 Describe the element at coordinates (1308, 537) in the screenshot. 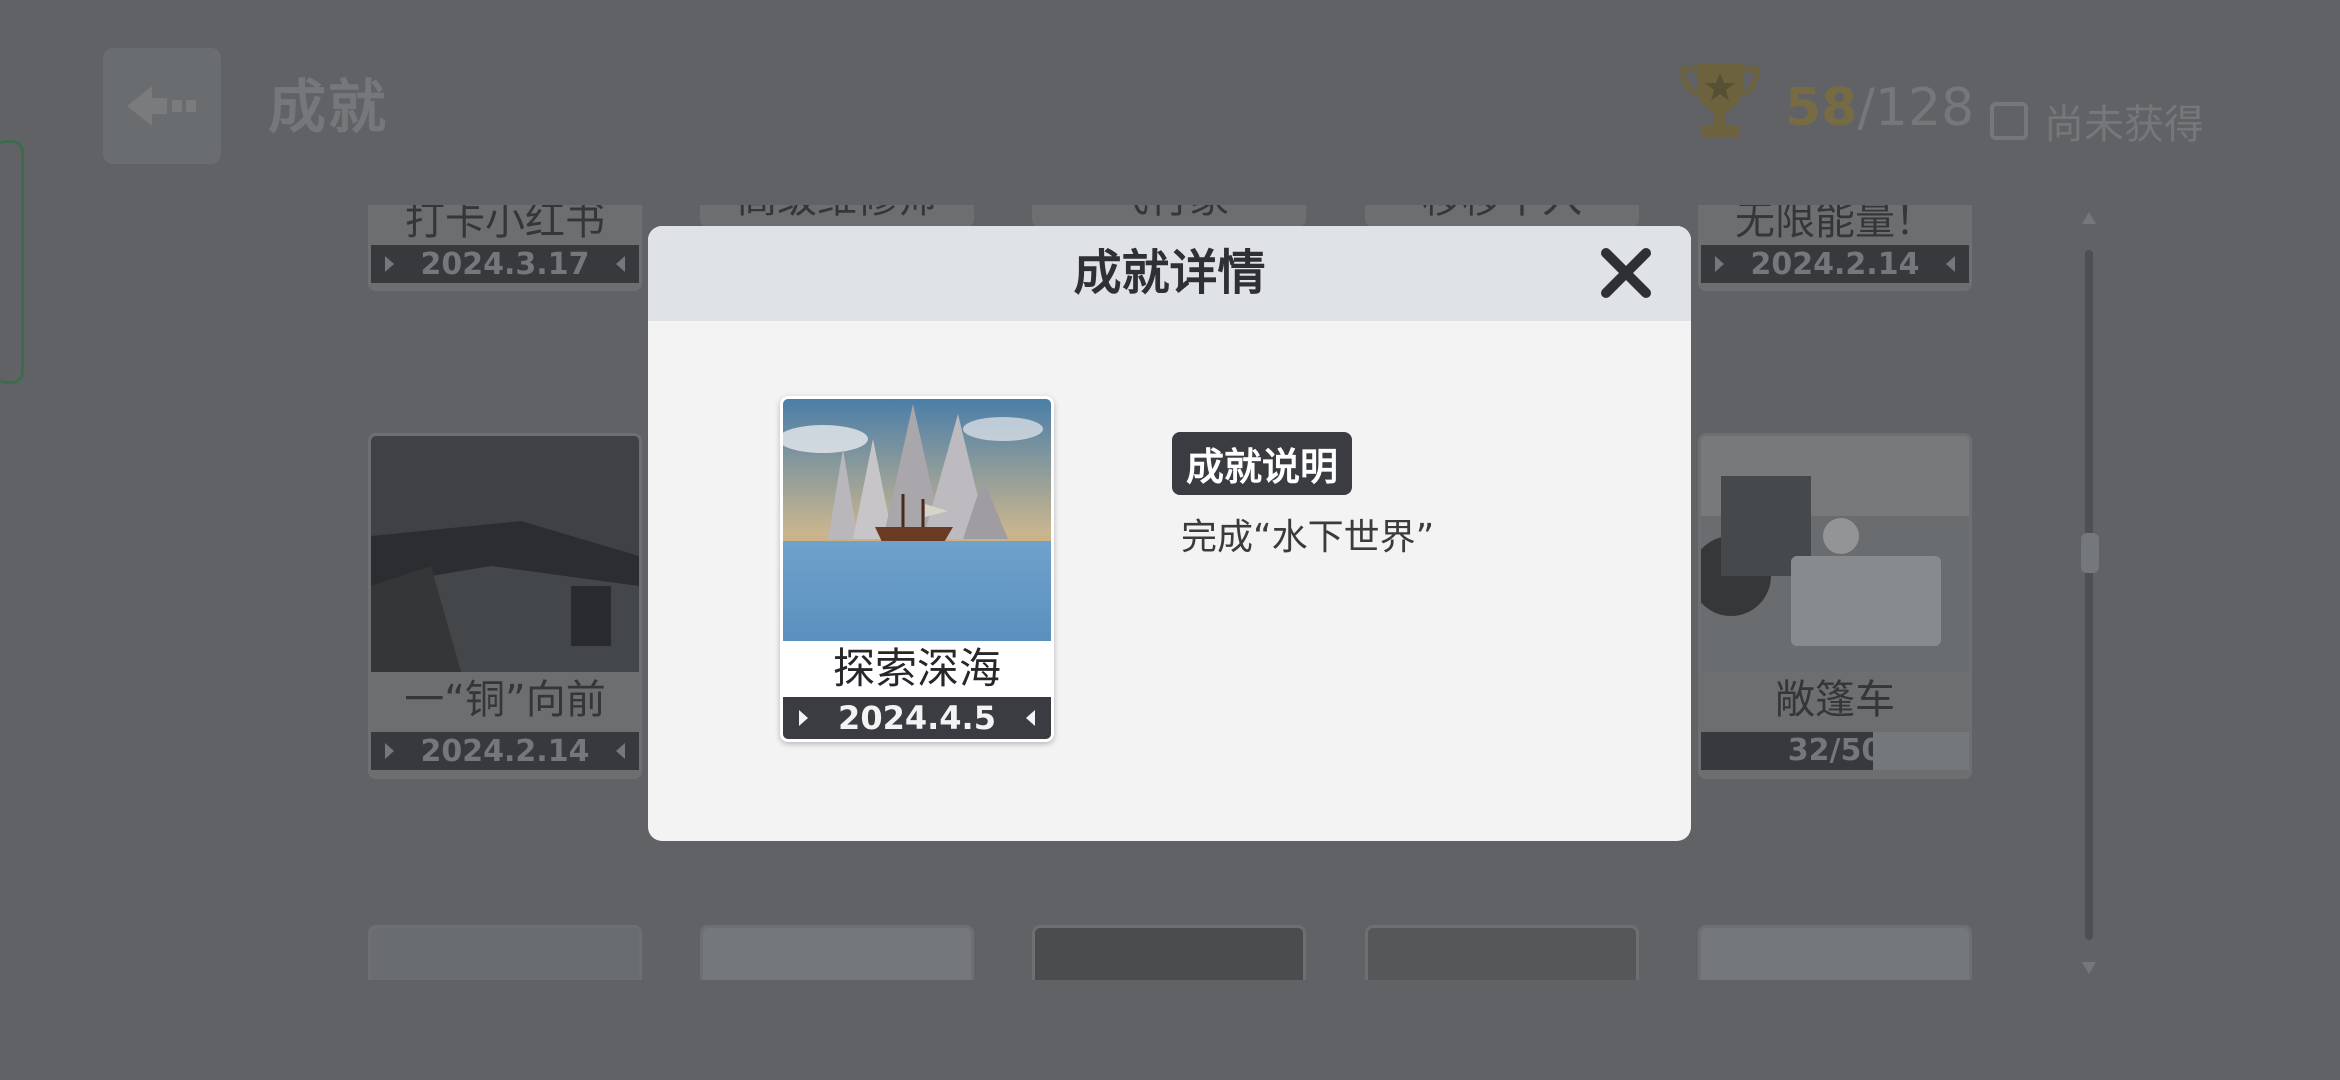

I see `description-text: 完成“水下世界”` at that location.